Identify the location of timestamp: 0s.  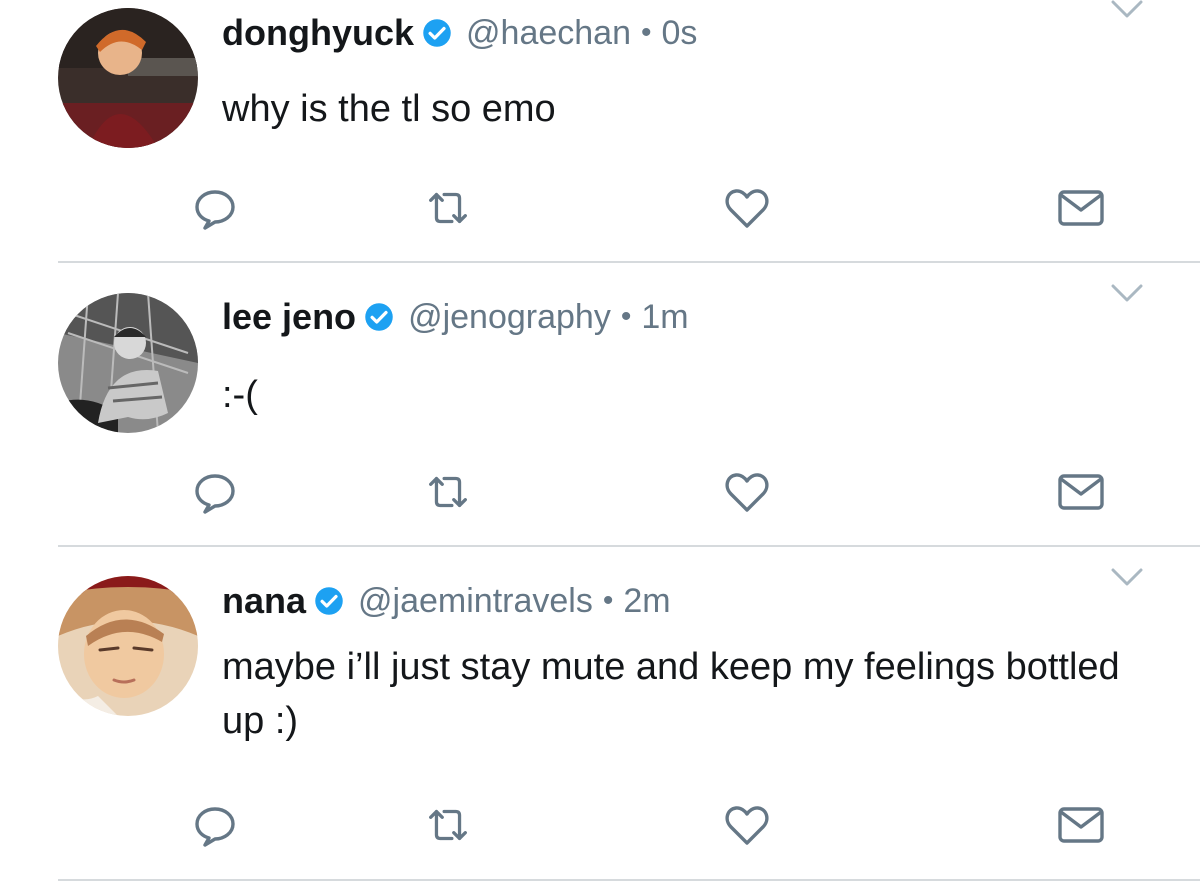
(680, 33).